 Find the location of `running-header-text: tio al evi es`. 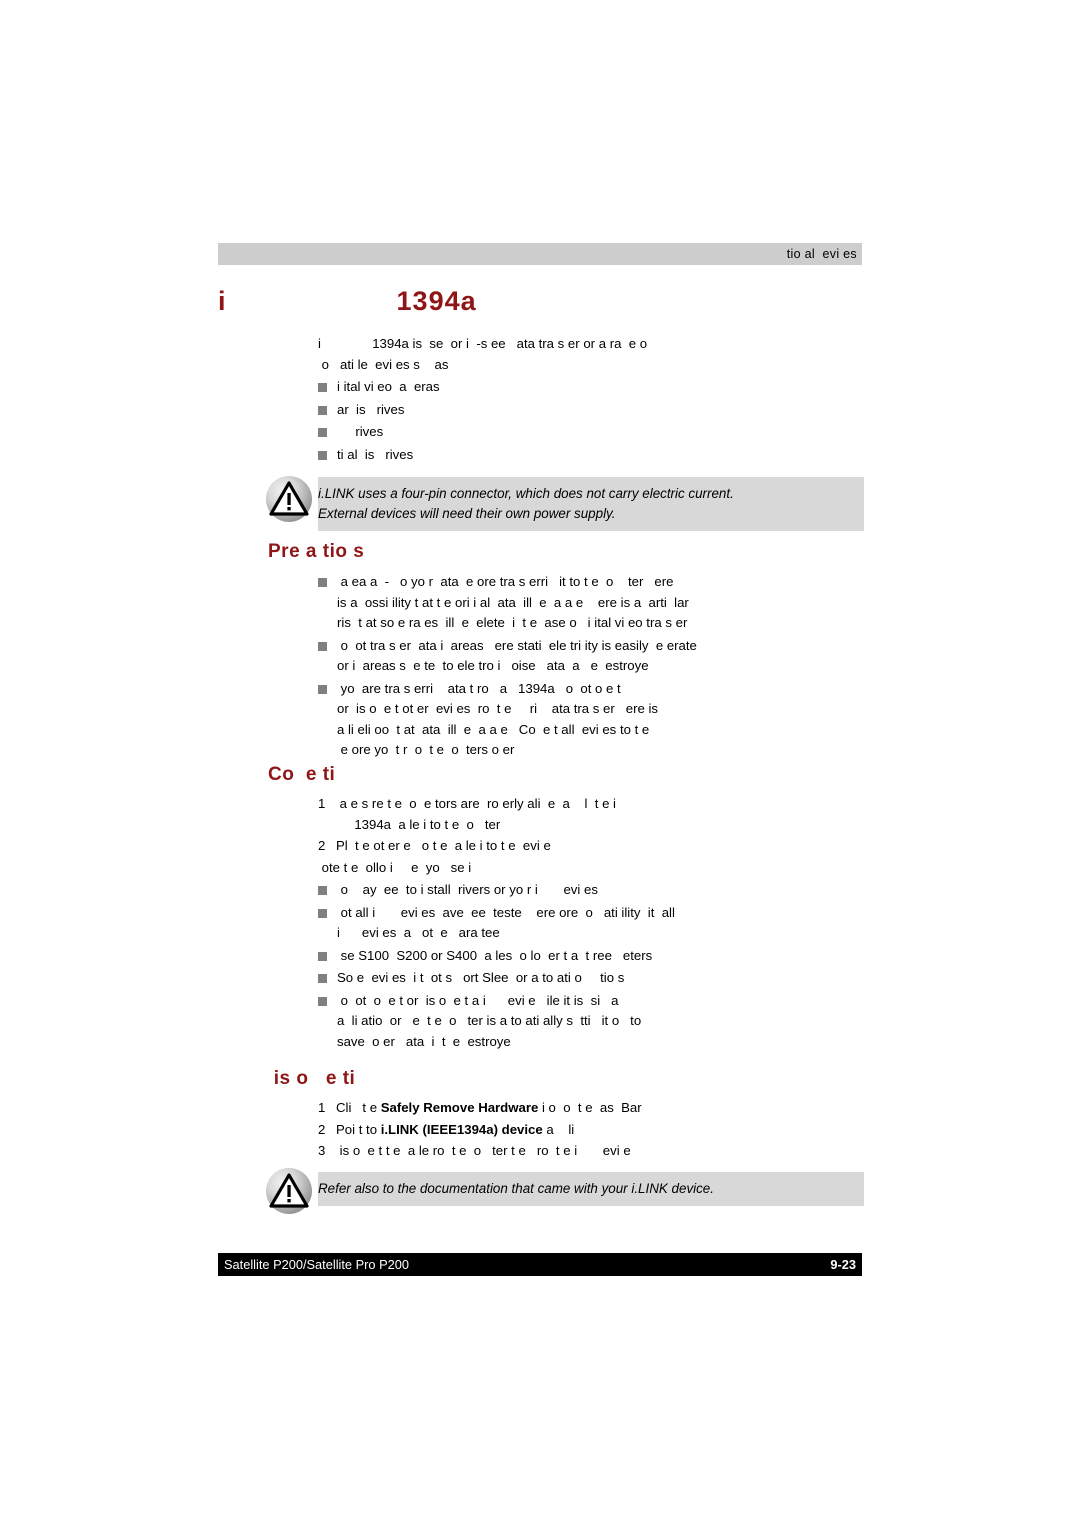

running-header-text: tio al evi es is located at coordinates (821, 254).